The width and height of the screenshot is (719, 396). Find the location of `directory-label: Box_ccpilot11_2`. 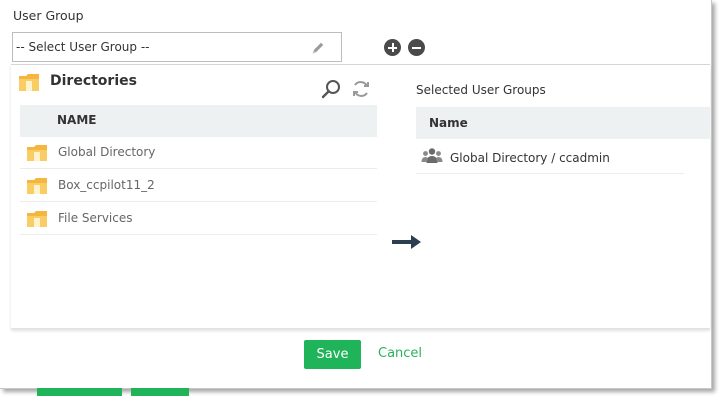

directory-label: Box_ccpilot11_2 is located at coordinates (106, 185).